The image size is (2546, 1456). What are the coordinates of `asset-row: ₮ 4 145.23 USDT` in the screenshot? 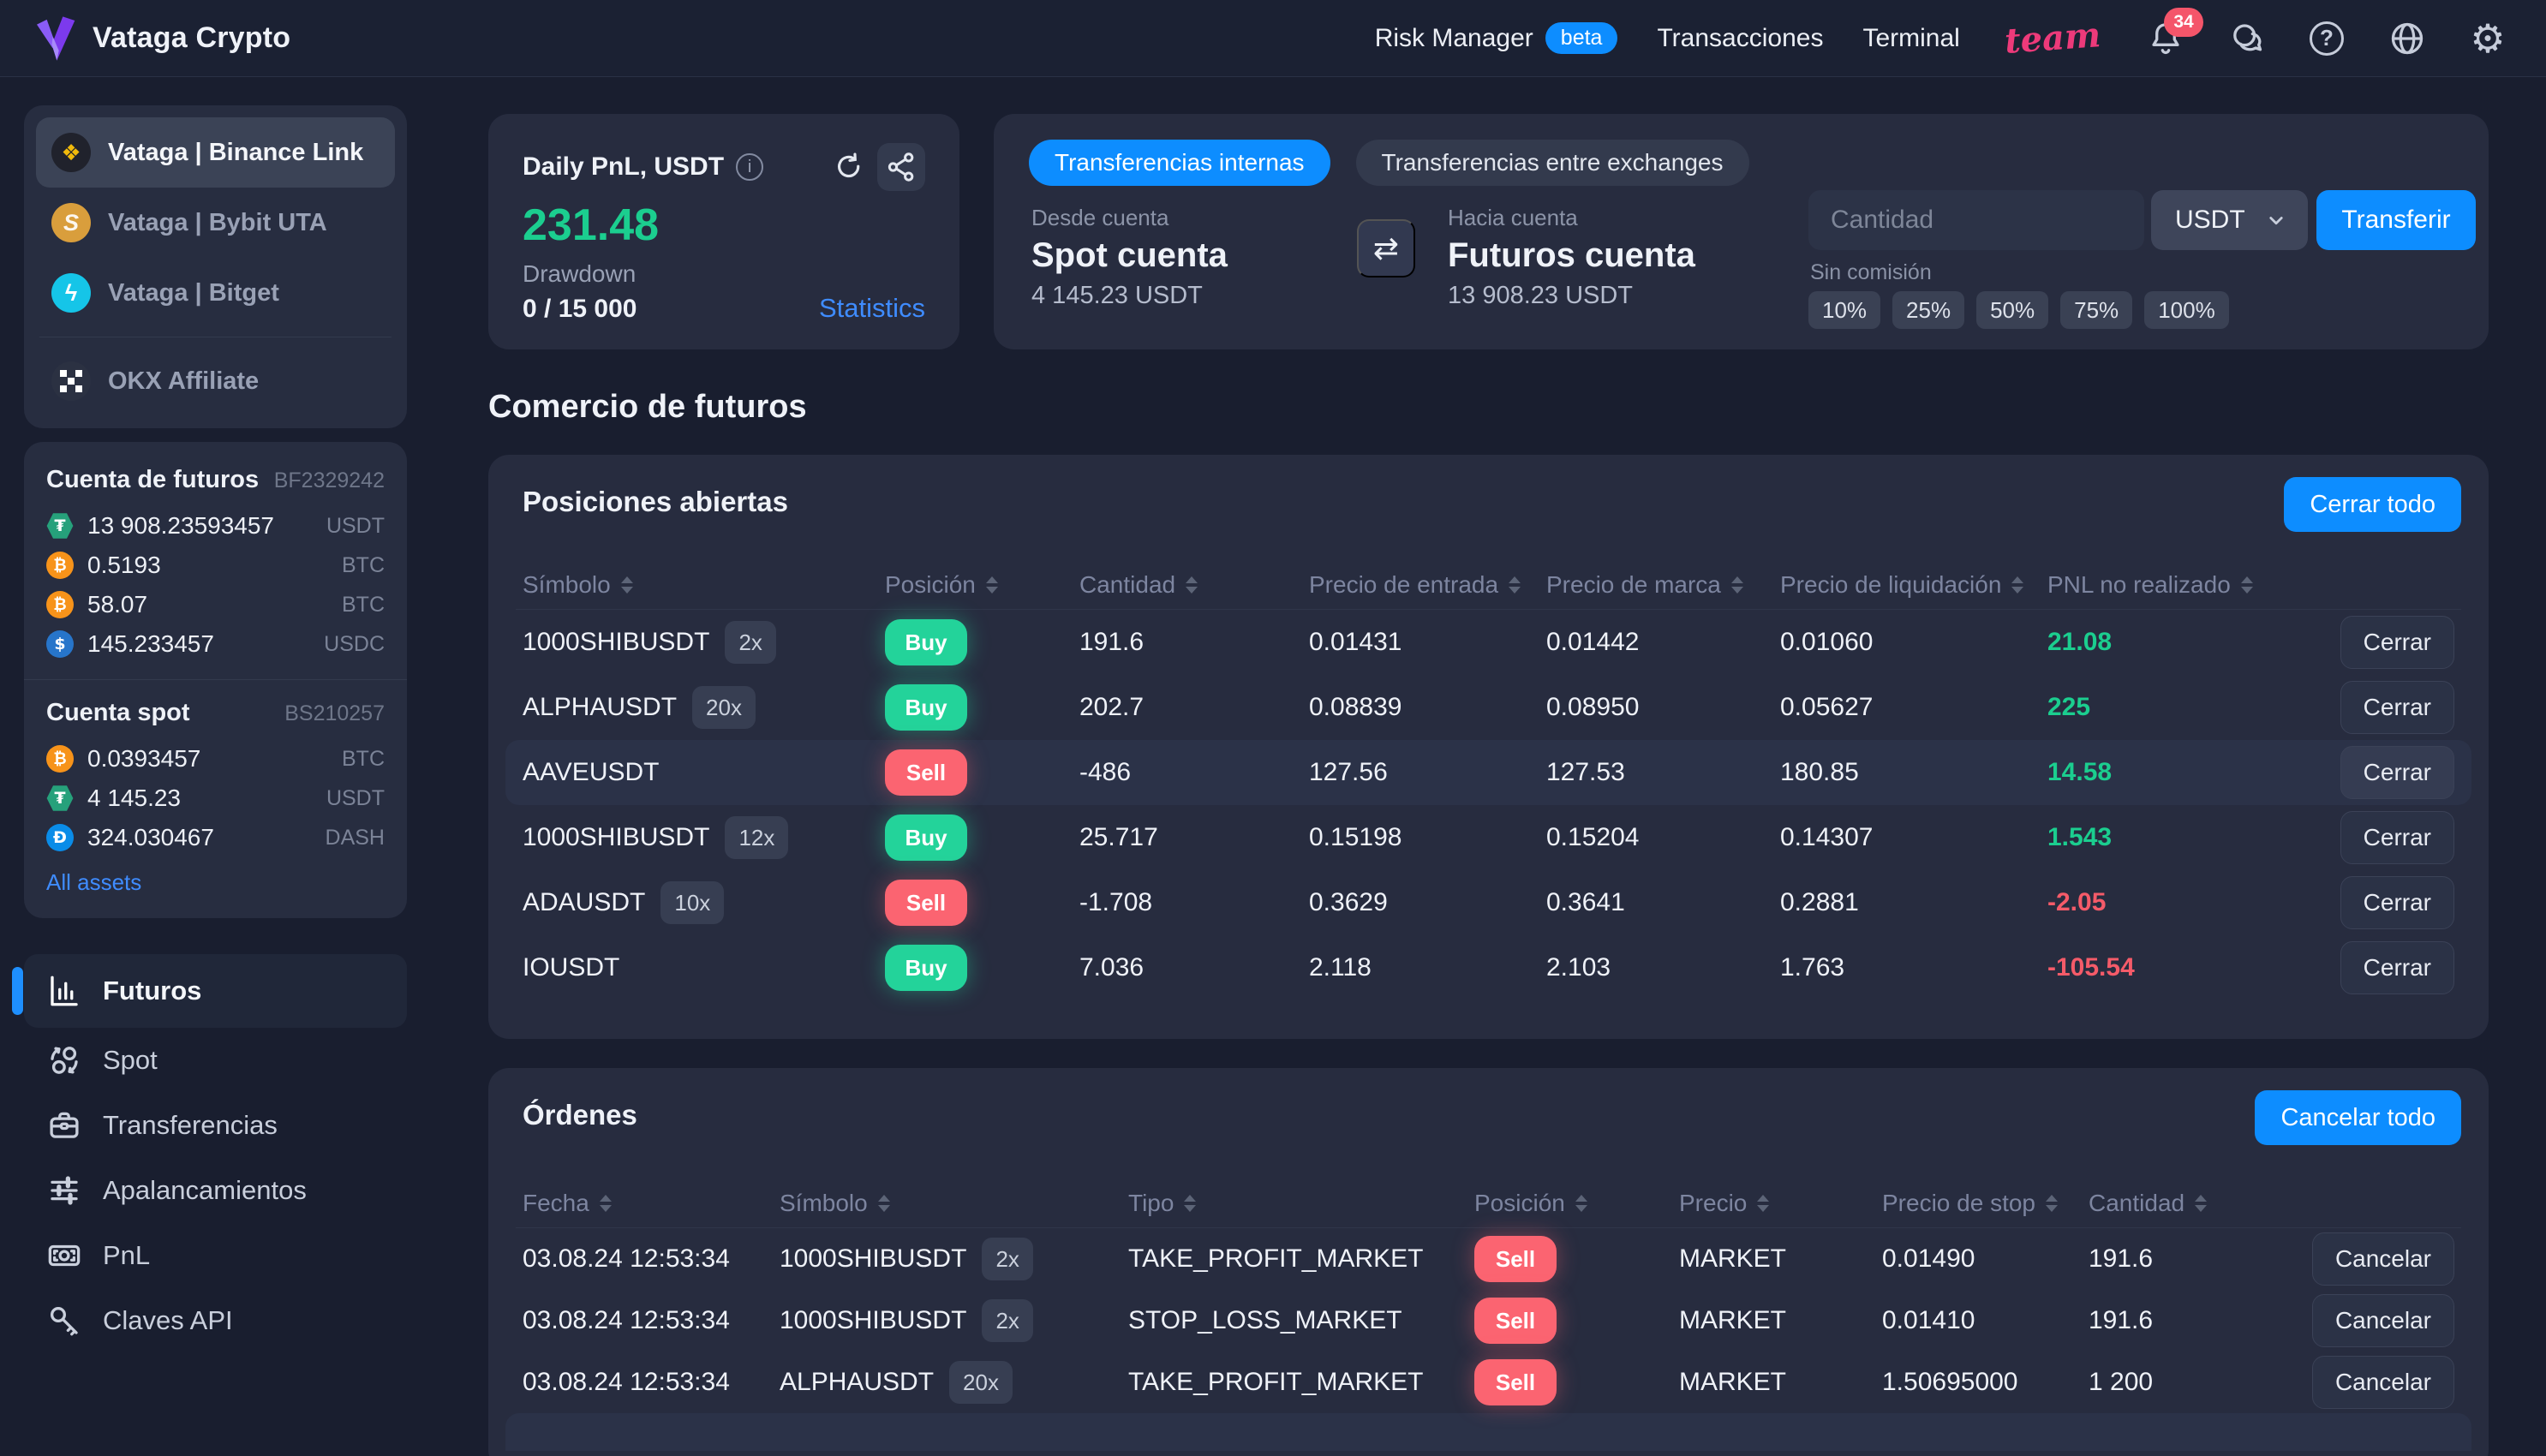 It's located at (215, 798).